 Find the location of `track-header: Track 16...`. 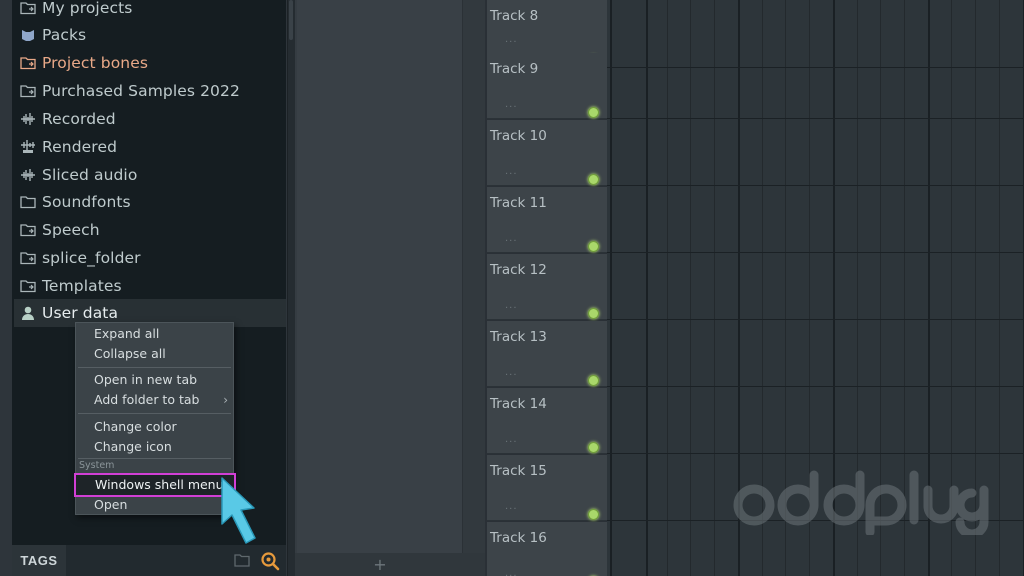

track-header: Track 16... is located at coordinates (547, 549).